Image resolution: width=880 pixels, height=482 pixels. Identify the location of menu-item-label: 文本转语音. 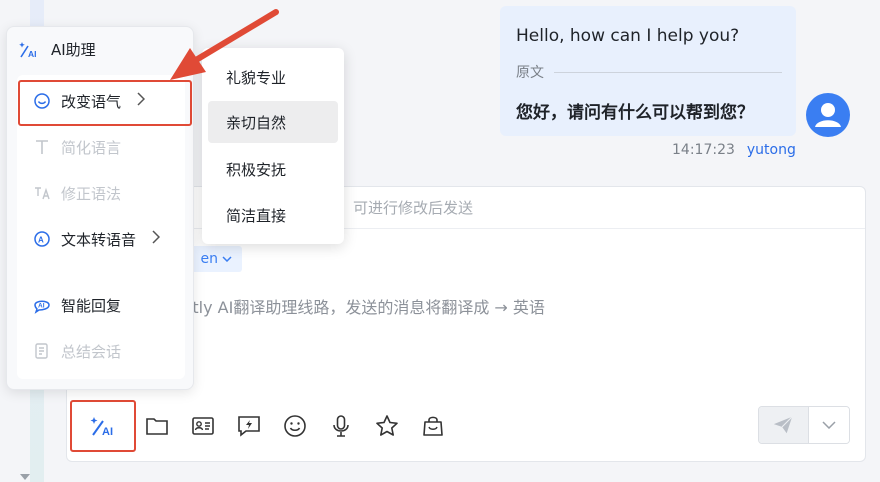
(99, 239).